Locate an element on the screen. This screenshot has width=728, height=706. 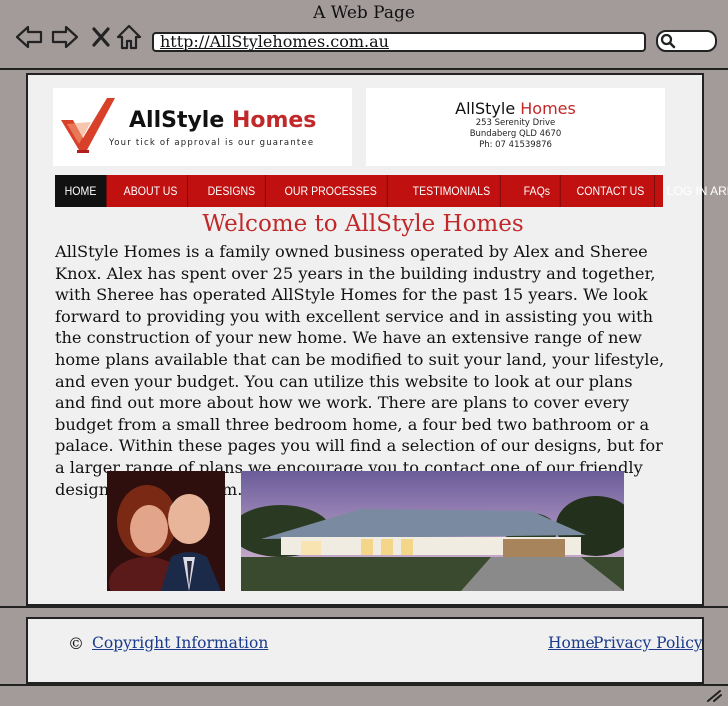
search-box is located at coordinates (686, 41).